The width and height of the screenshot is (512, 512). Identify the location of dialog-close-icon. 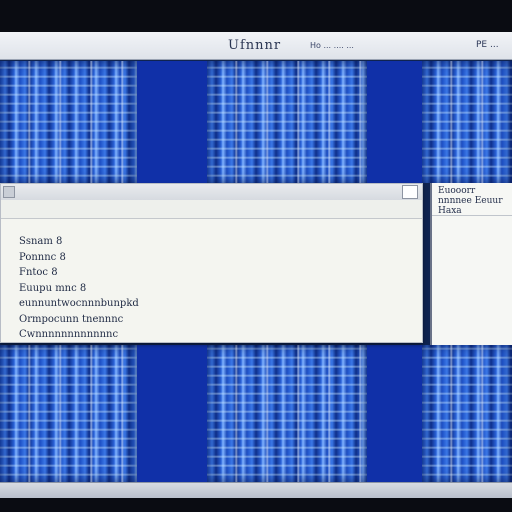
(410, 192).